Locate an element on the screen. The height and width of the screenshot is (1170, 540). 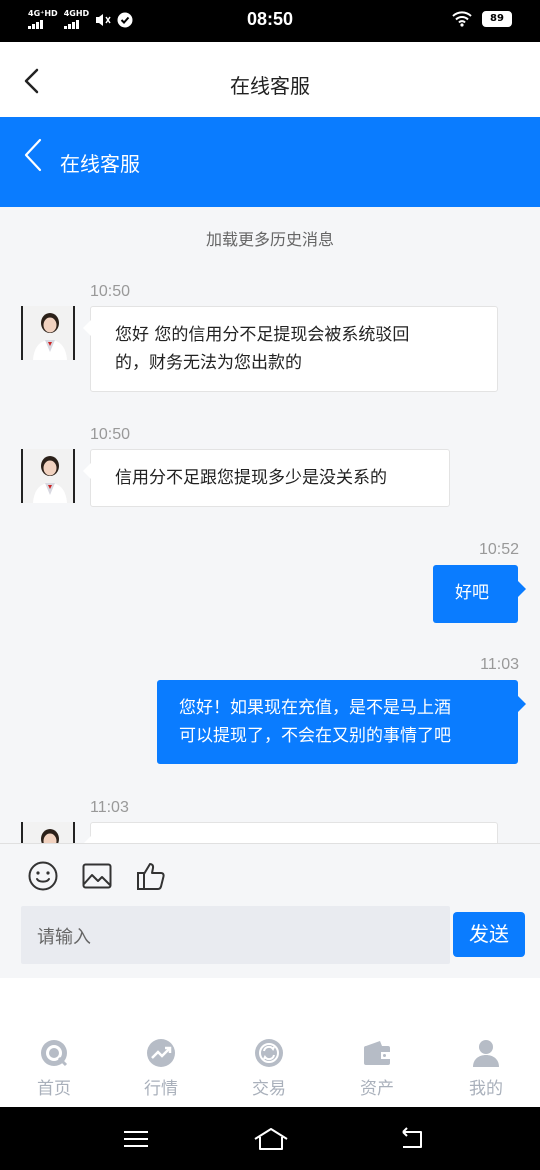
tab-label: 交易 is located at coordinates (269, 1089).